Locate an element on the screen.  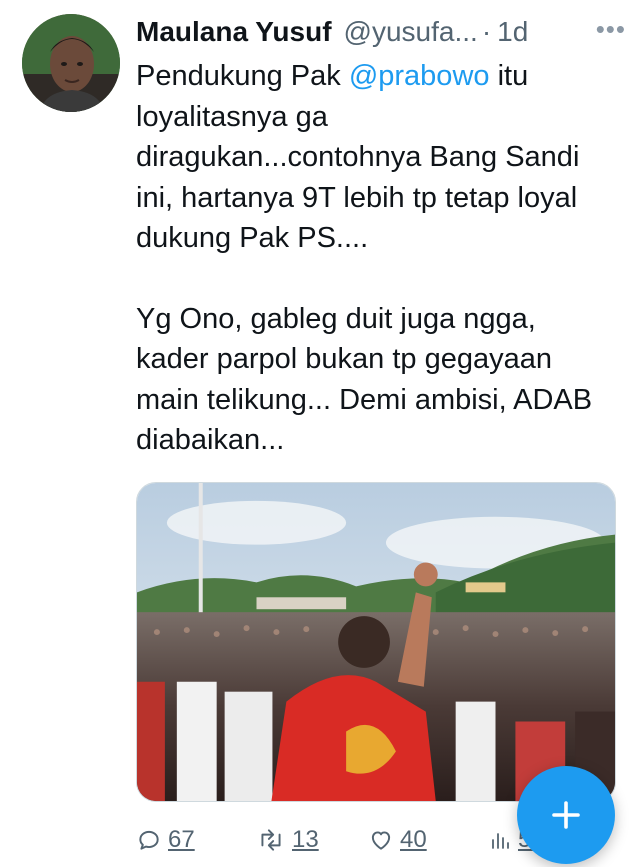
heart-icon is located at coordinates (381, 840).